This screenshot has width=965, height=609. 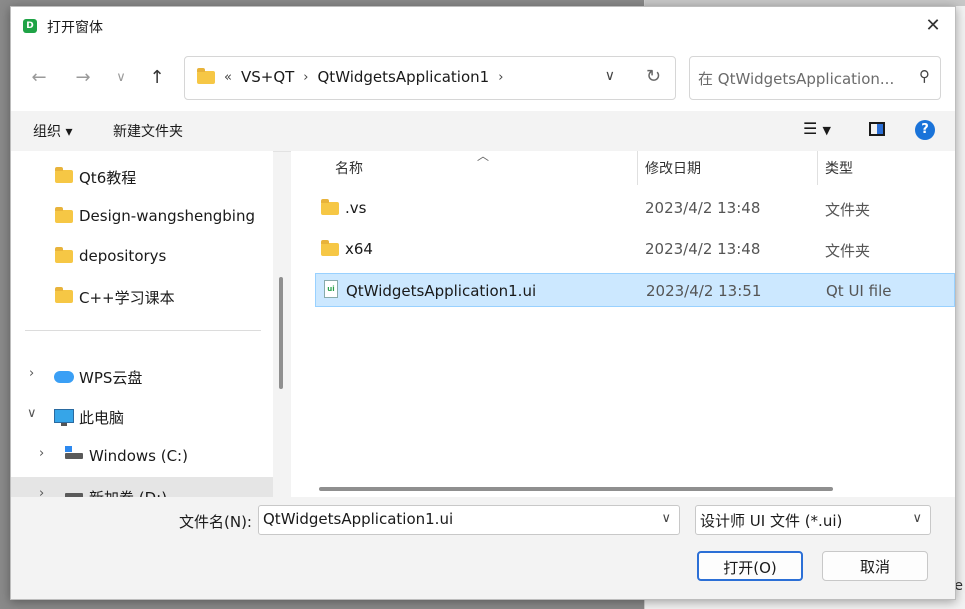 What do you see at coordinates (924, 76) in the screenshot?
I see `search-icon: ⚲` at bounding box center [924, 76].